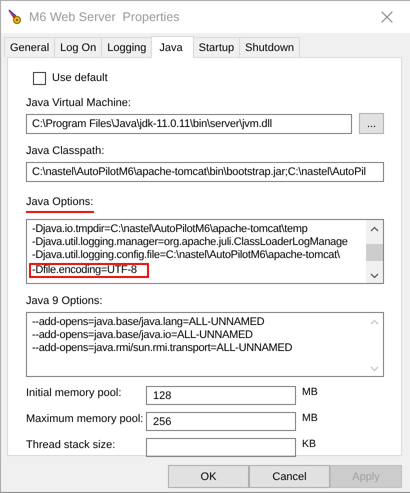 The image size is (410, 493). Describe the element at coordinates (221, 447) in the screenshot. I see `input-field` at that location.